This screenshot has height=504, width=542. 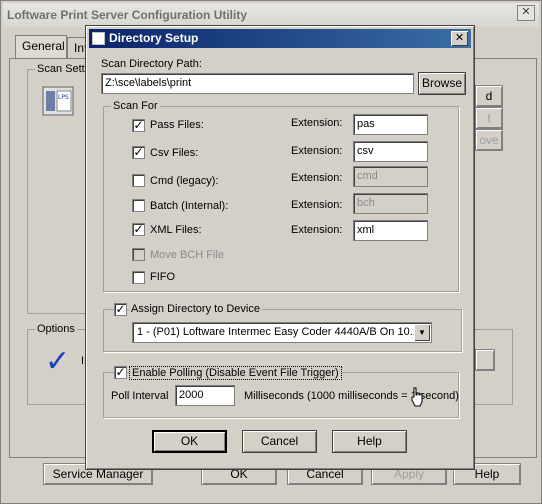 I want to click on poll-interval-label: Poll Interval, so click(x=140, y=396).